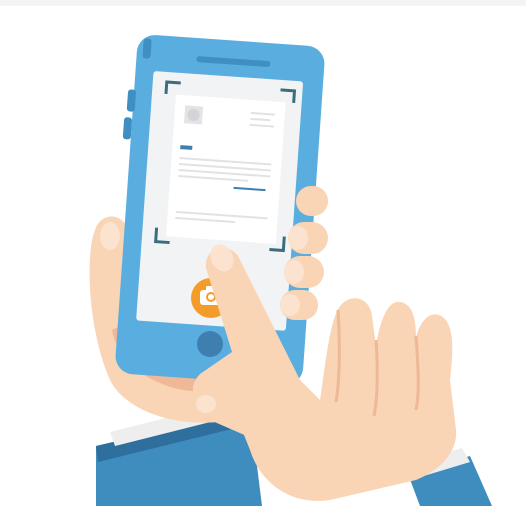  What do you see at coordinates (210, 344) in the screenshot?
I see `home-button-icon` at bounding box center [210, 344].